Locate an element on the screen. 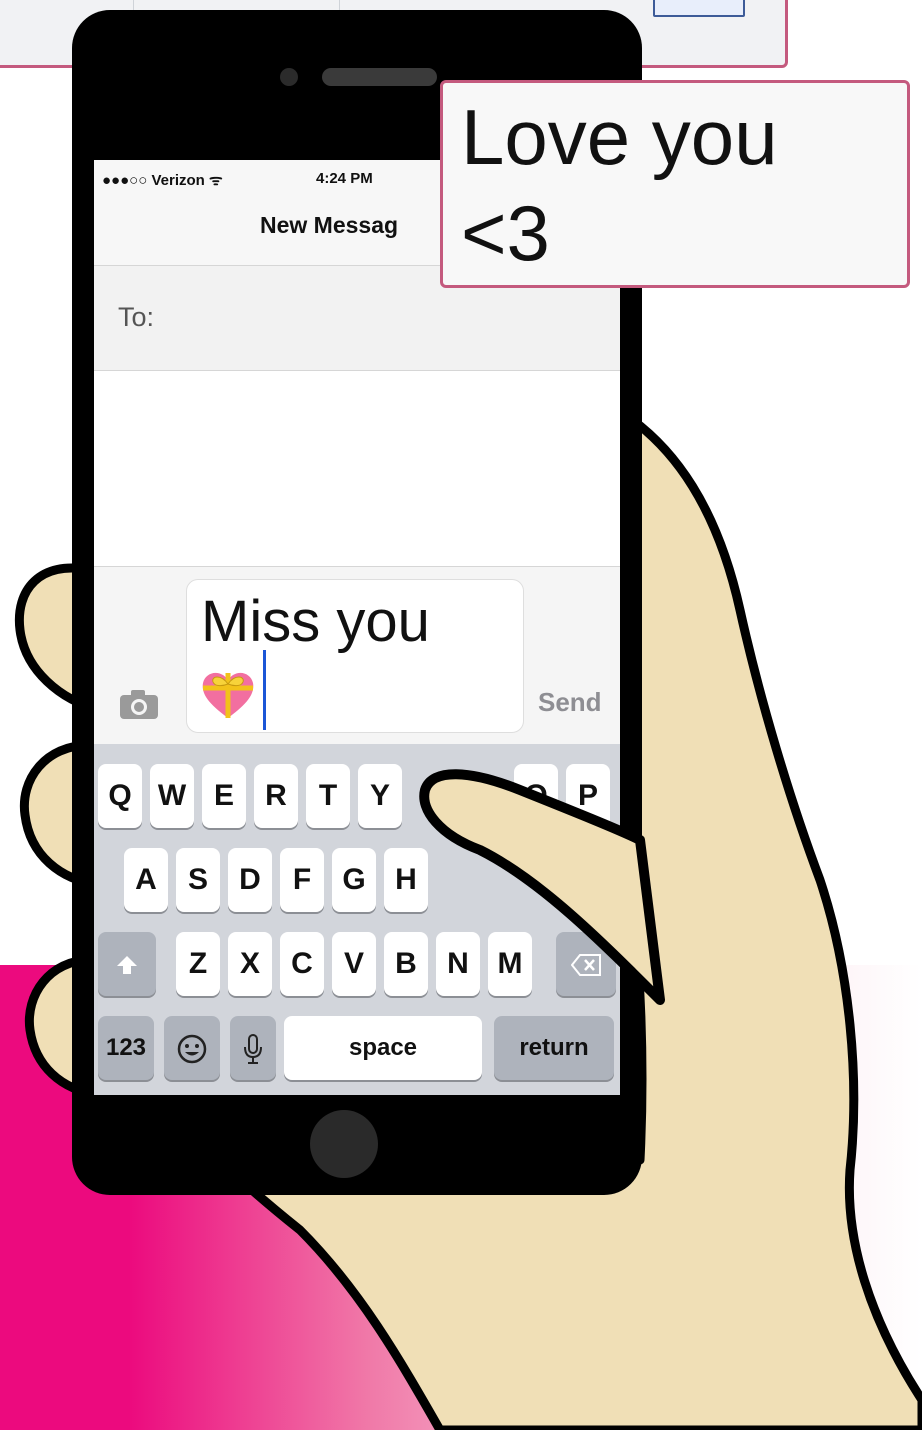  key-g: G is located at coordinates (354, 880).